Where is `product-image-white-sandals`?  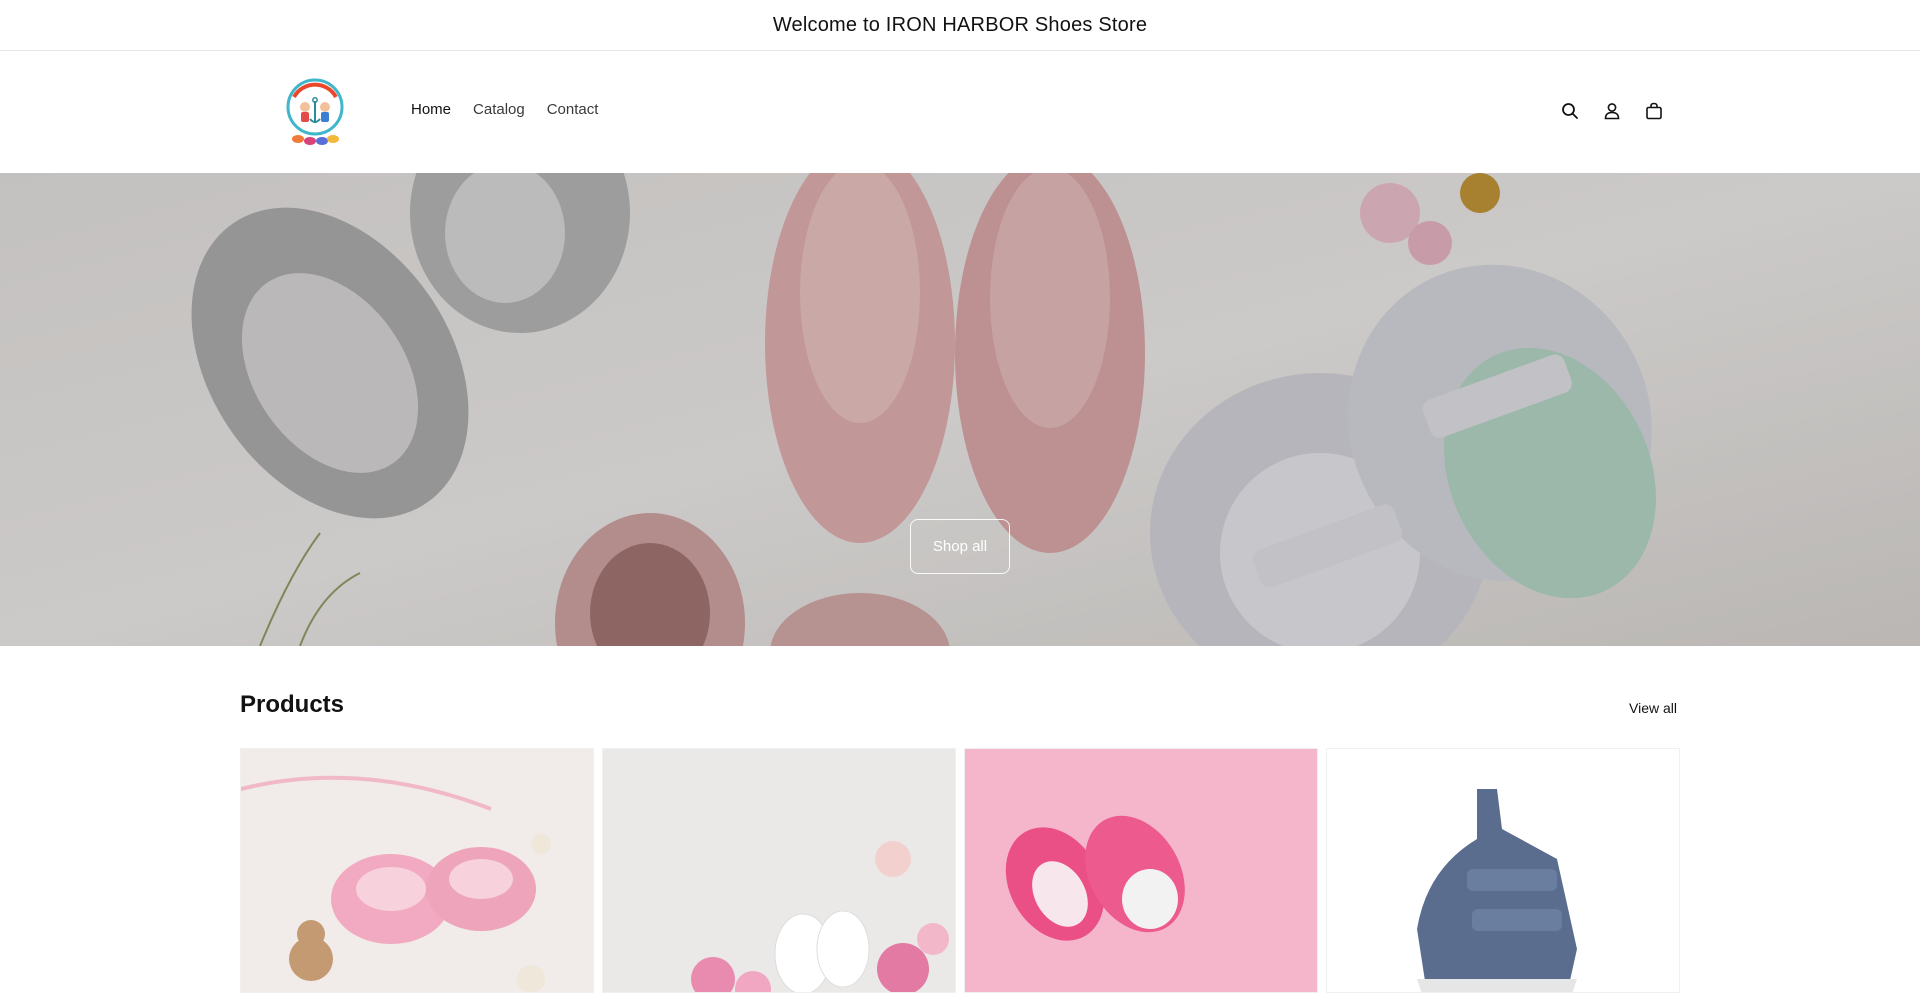 product-image-white-sandals is located at coordinates (779, 870).